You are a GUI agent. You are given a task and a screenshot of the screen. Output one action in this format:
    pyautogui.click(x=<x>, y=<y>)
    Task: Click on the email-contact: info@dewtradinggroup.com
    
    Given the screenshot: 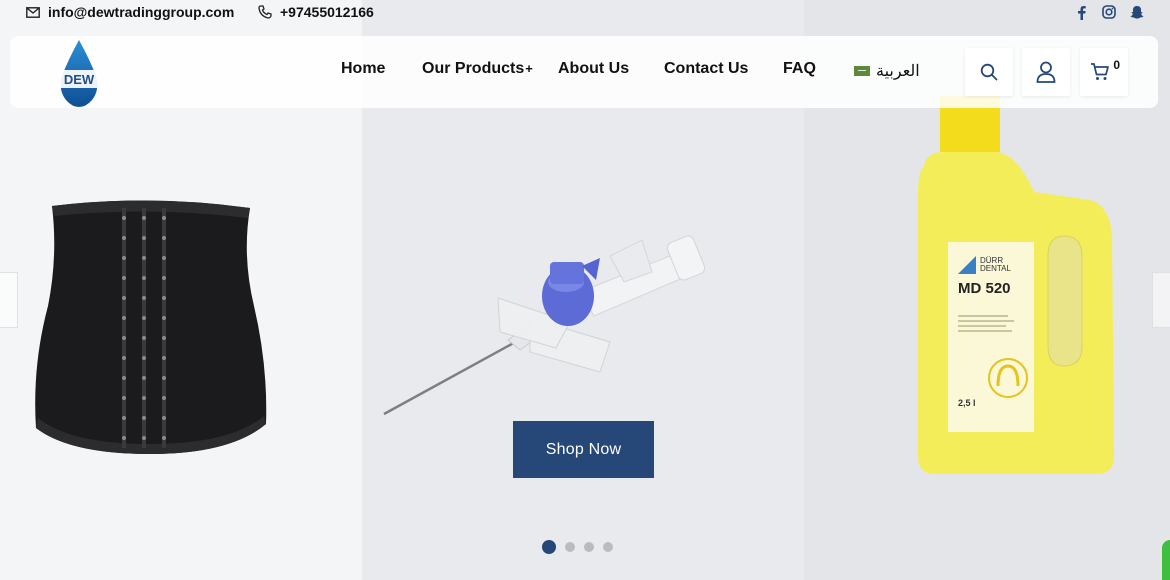 What is the action you would take?
    pyautogui.click(x=130, y=12)
    